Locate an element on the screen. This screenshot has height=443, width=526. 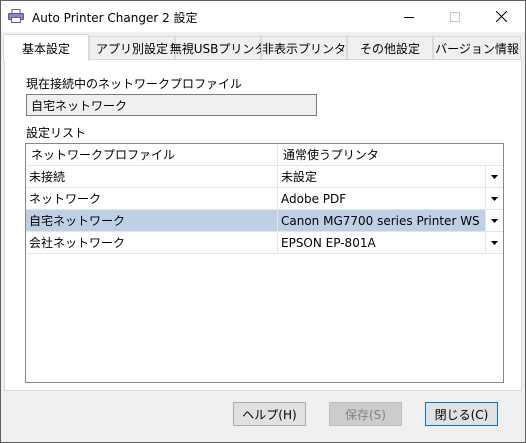
help-button: ヘルプ(H) is located at coordinates (269, 414).